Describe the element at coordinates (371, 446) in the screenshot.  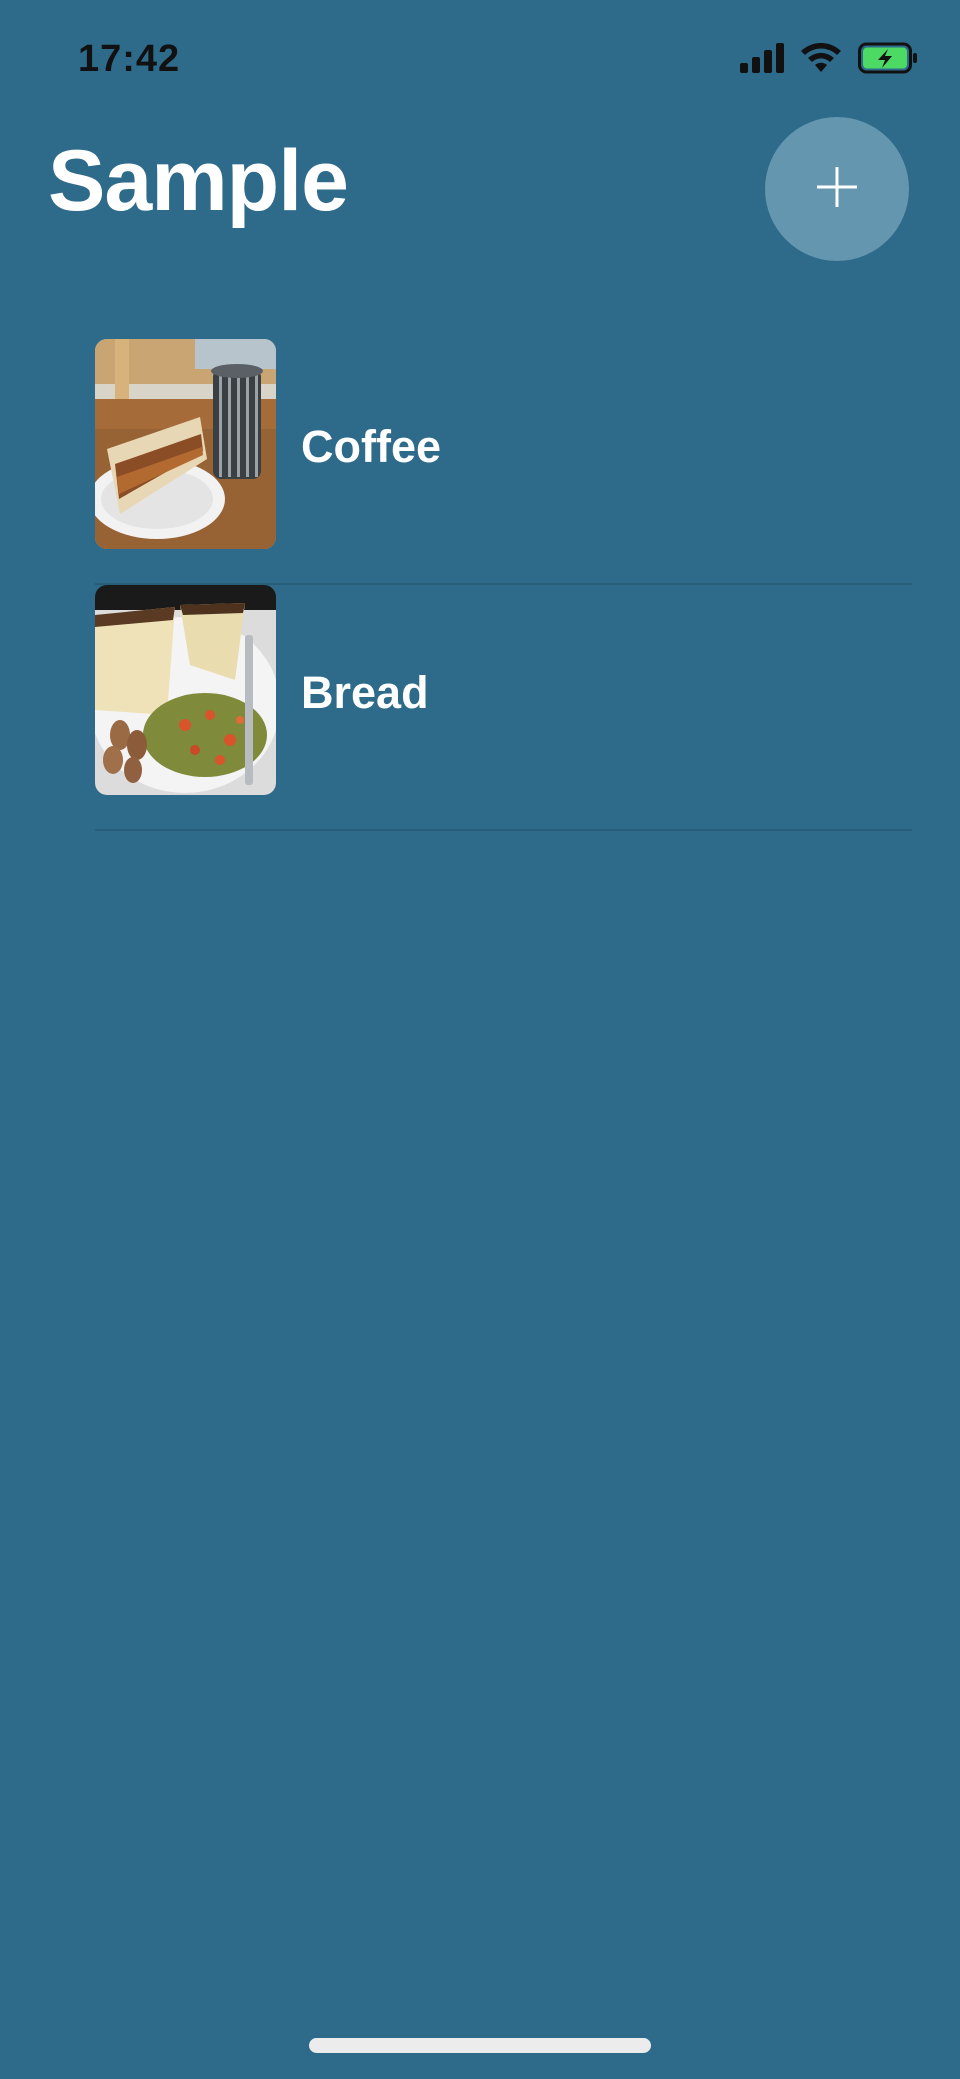
I see `item-label: Coffee` at that location.